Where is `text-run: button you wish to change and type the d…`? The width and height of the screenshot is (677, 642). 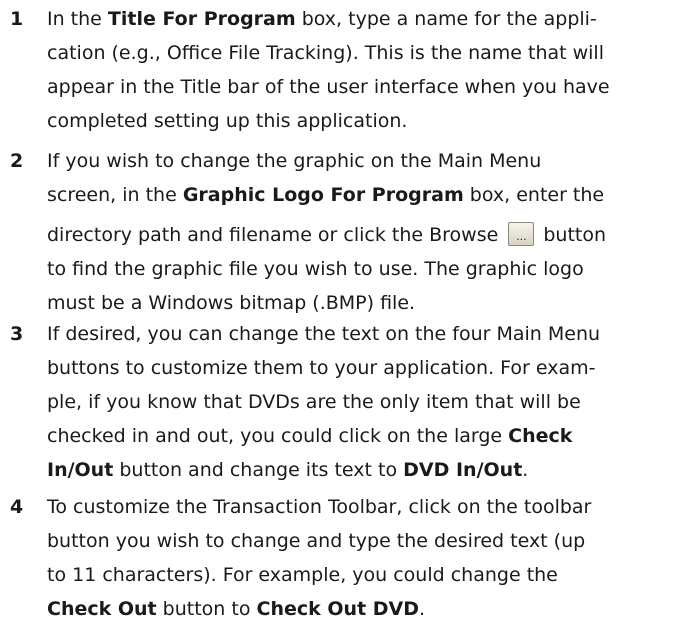
text-run: button you wish to change and type the d… is located at coordinates (316, 541).